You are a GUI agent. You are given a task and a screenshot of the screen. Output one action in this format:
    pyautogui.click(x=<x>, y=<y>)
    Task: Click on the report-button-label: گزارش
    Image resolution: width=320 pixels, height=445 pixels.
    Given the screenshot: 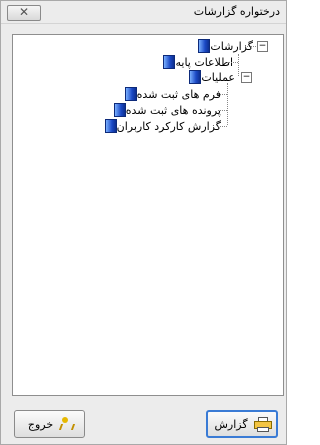 What is the action you would take?
    pyautogui.click(x=231, y=424)
    